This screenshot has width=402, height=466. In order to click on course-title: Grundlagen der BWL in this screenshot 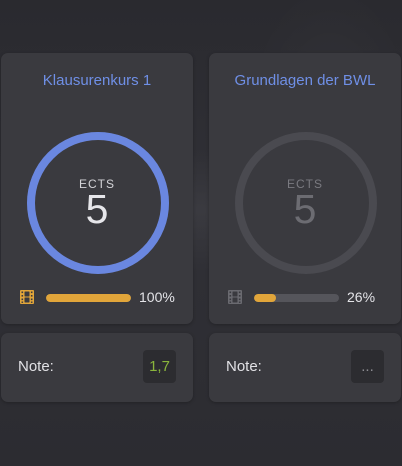, I will do `click(305, 80)`.